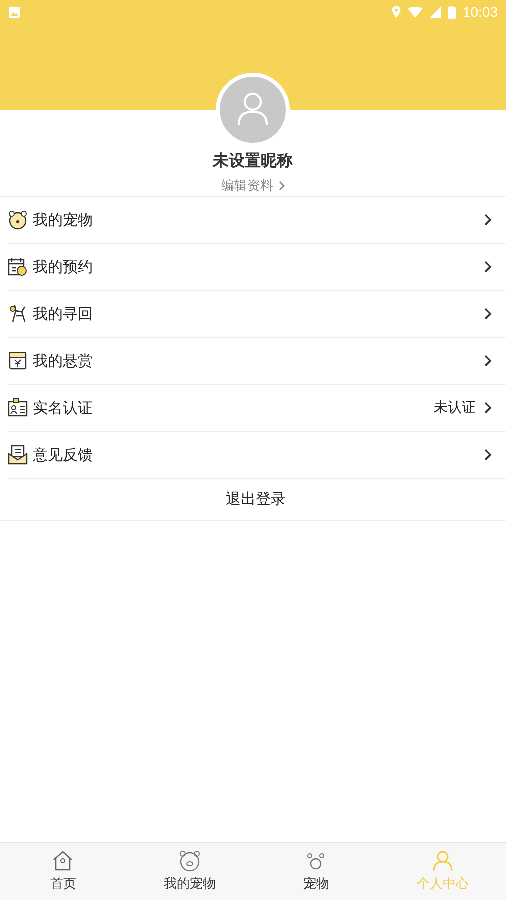 This screenshot has height=900, width=506. Describe the element at coordinates (455, 408) in the screenshot. I see `menu-value: 未认证` at that location.